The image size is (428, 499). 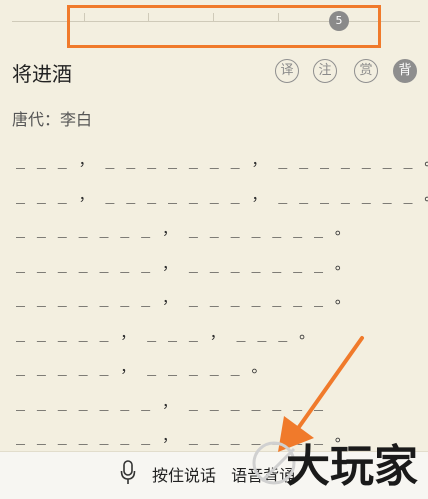 I want to click on microphone-icon, so click(x=128, y=473).